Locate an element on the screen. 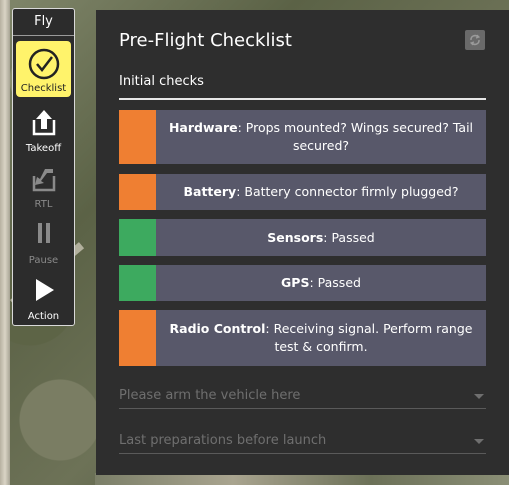 This screenshot has height=485, width=509. pause-button: Pause is located at coordinates (43, 241).